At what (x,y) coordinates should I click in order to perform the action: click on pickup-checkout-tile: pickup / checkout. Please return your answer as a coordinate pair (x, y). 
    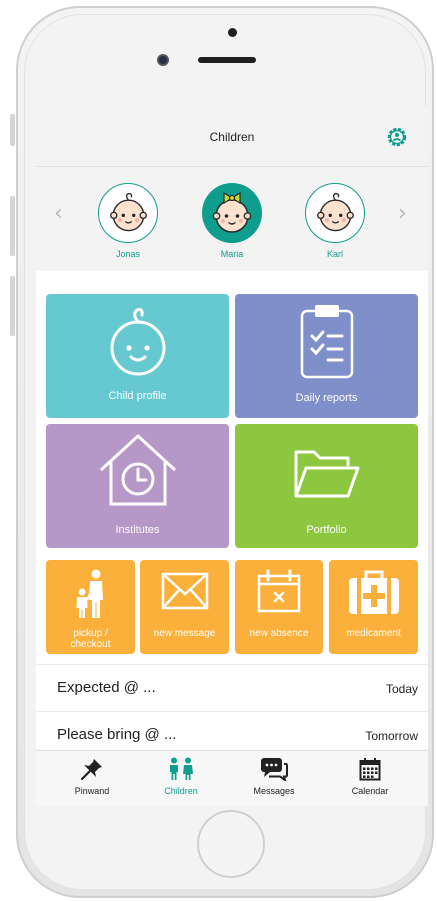
    Looking at the image, I should click on (90, 607).